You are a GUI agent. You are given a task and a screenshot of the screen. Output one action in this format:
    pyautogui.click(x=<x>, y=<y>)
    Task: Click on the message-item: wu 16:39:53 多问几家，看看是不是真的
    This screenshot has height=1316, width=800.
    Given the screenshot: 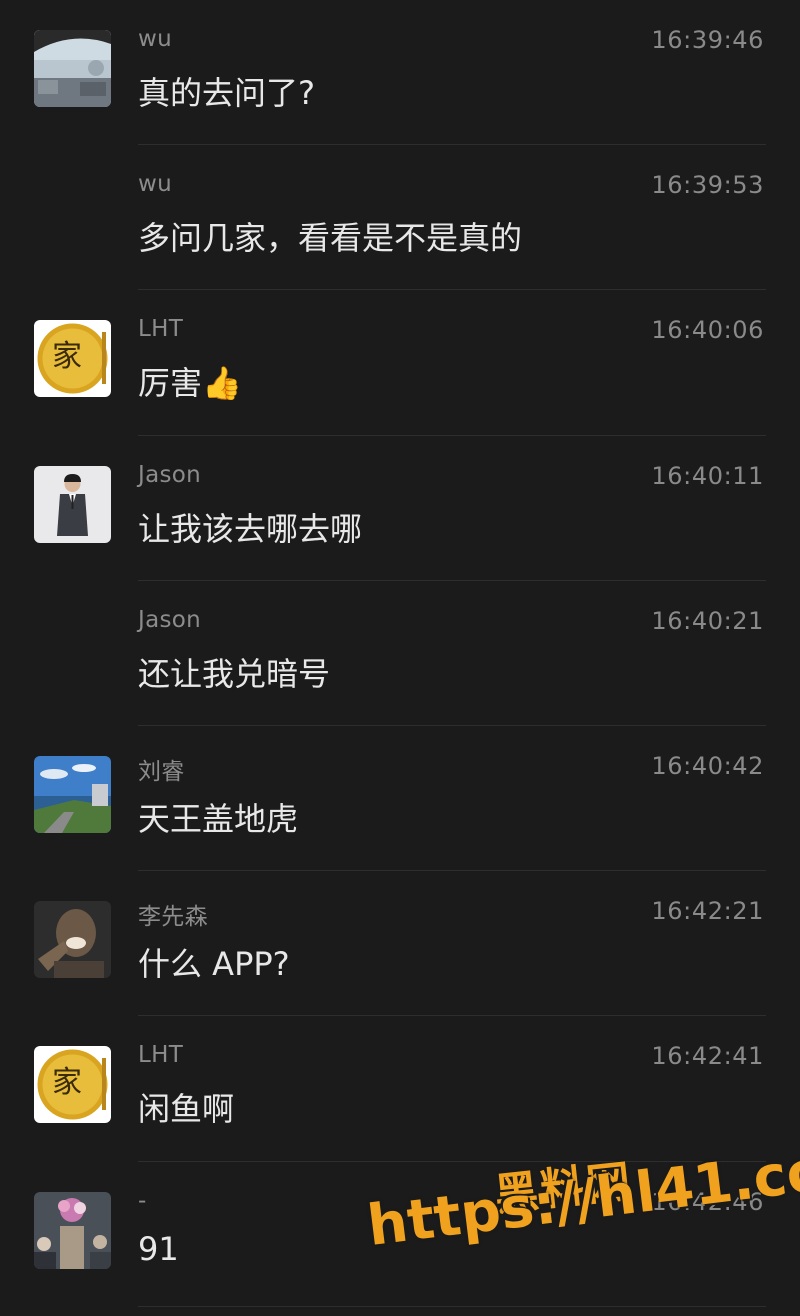 What is the action you would take?
    pyautogui.click(x=400, y=218)
    